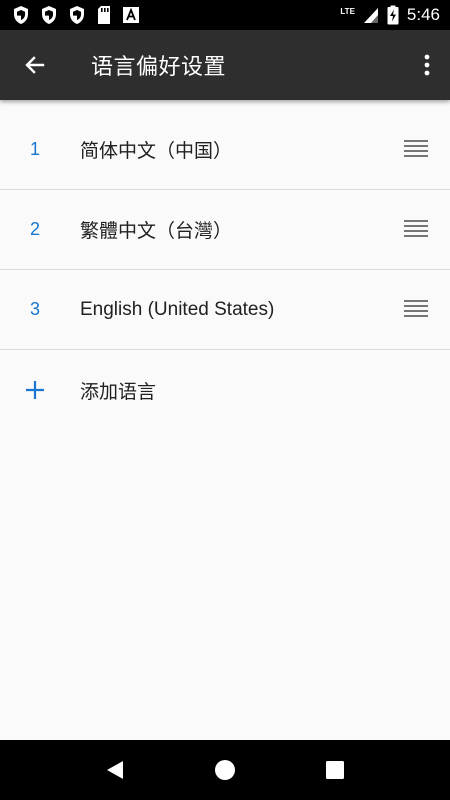 This screenshot has width=450, height=800. I want to click on nav-recents-button, so click(335, 770).